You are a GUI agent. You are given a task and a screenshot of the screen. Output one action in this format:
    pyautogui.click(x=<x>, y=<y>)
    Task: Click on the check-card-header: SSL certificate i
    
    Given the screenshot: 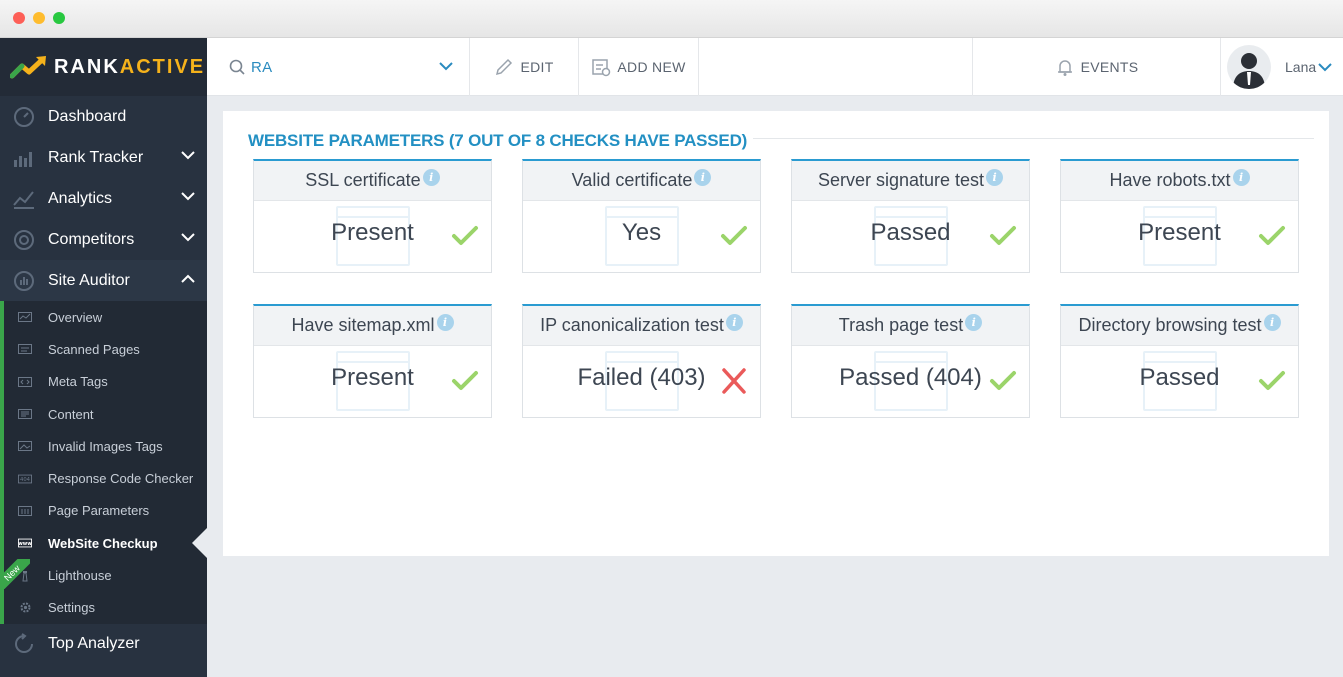 What is the action you would take?
    pyautogui.click(x=372, y=181)
    